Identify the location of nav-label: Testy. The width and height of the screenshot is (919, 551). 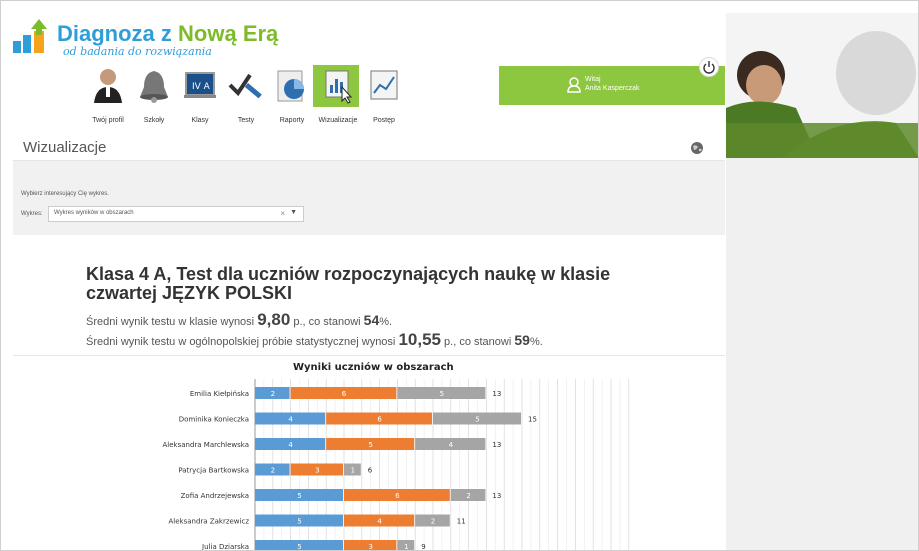
(246, 120).